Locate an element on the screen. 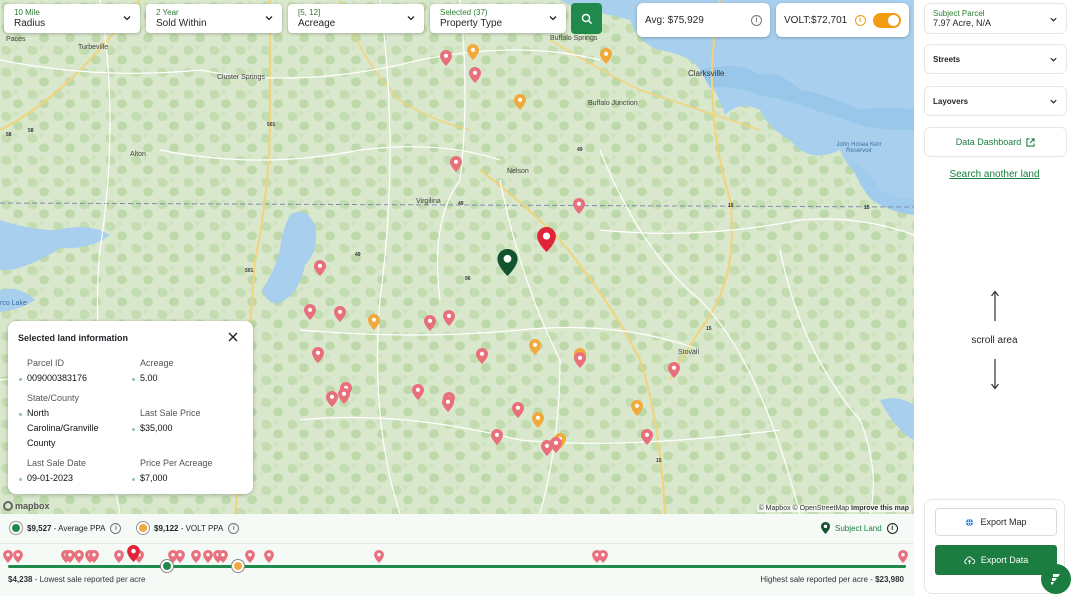 The image size is (1075, 596). scroll-area: scroll area is located at coordinates (994, 340).